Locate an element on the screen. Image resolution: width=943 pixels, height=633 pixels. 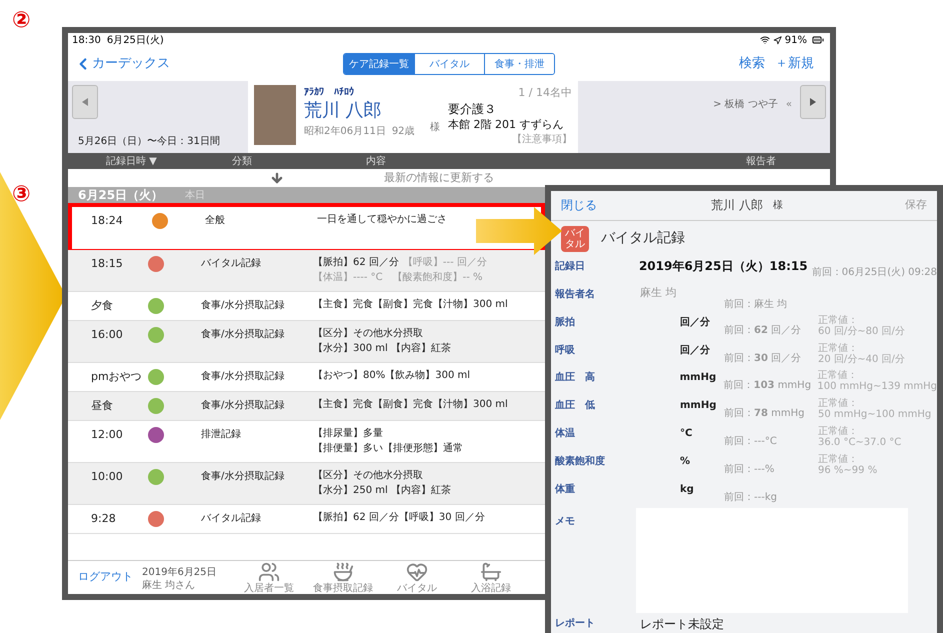
next-resident-name: > 板橋 つや子 is located at coordinates (745, 105).